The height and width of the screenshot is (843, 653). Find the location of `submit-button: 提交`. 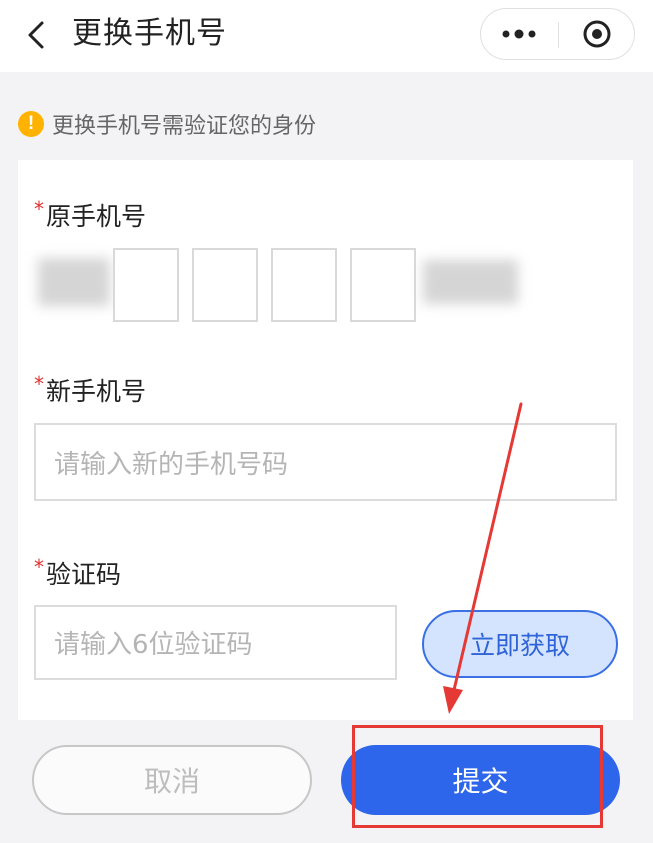

submit-button: 提交 is located at coordinates (480, 780).